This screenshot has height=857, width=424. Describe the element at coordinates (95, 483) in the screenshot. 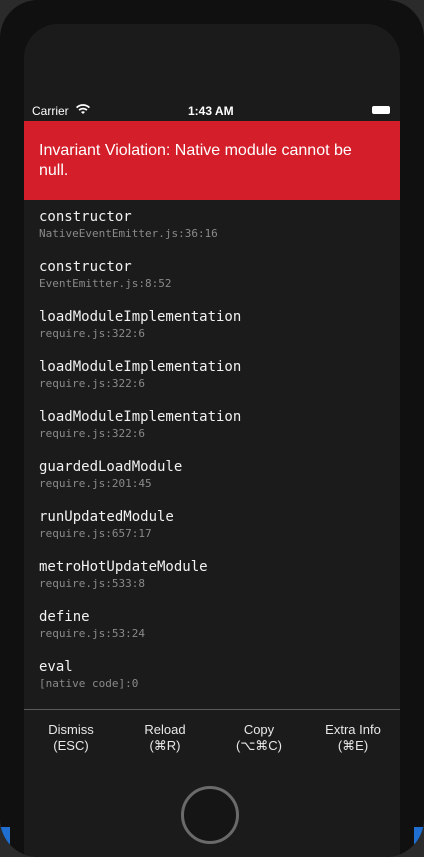

I see `frame-location: require.js:201:45` at that location.